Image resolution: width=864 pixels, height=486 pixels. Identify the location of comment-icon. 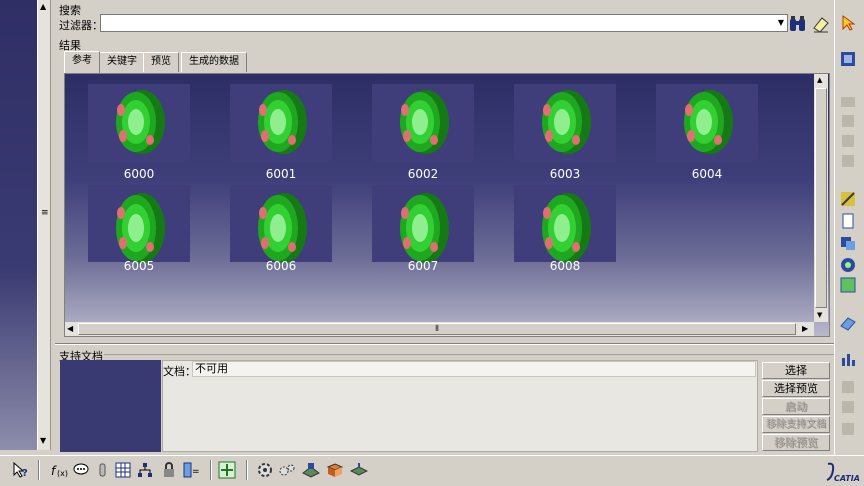
(81, 470).